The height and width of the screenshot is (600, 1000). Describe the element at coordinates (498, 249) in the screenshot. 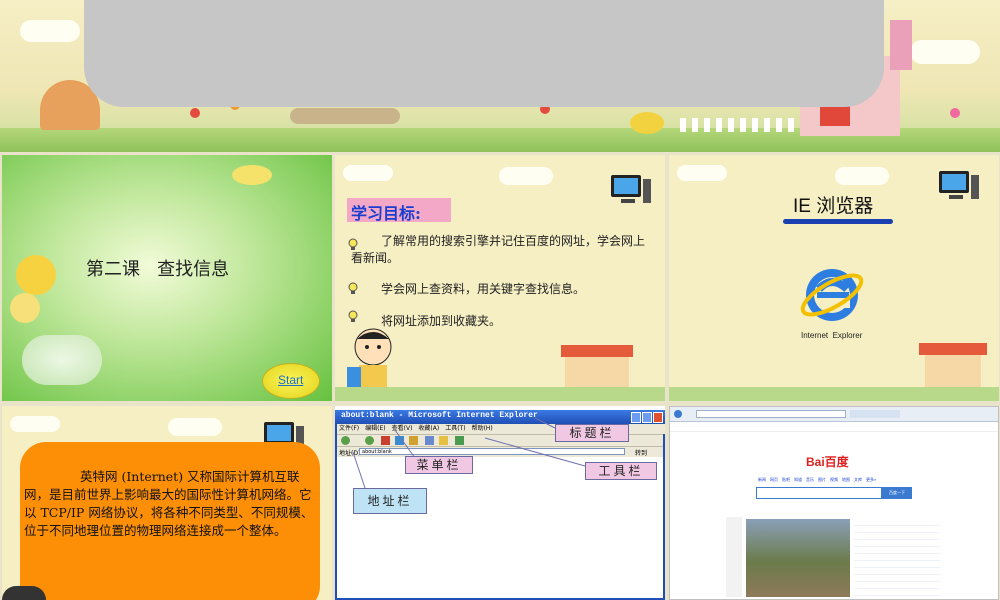

I see `goal-item: 了解常用的搜索引擎并记住百度的网址，学会网上看新闻。` at that location.